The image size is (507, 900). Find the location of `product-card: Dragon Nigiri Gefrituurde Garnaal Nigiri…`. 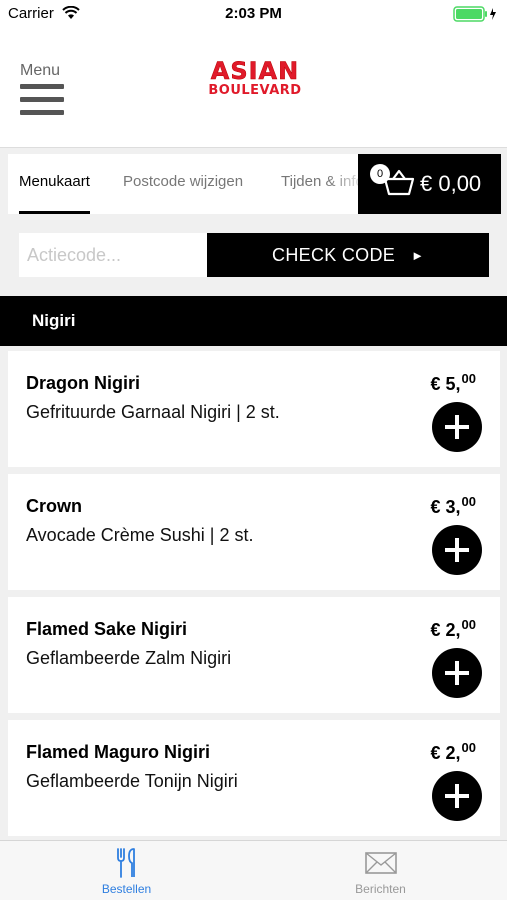

product-card: Dragon Nigiri Gefrituurde Garnaal Nigiri… is located at coordinates (254, 409).